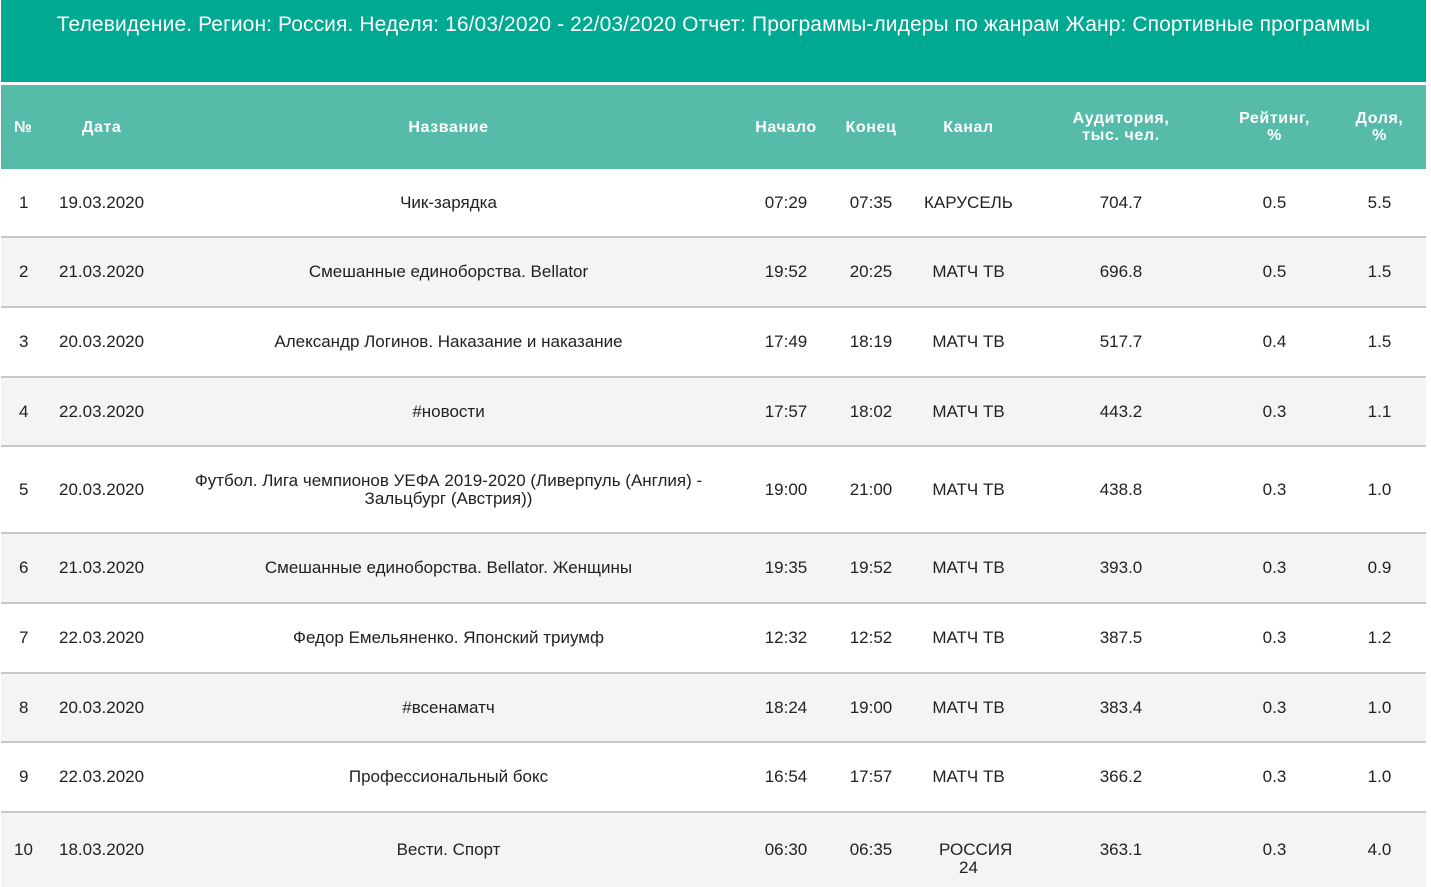 The width and height of the screenshot is (1431, 887). What do you see at coordinates (871, 776) in the screenshot?
I see `cell-end: 17:57` at bounding box center [871, 776].